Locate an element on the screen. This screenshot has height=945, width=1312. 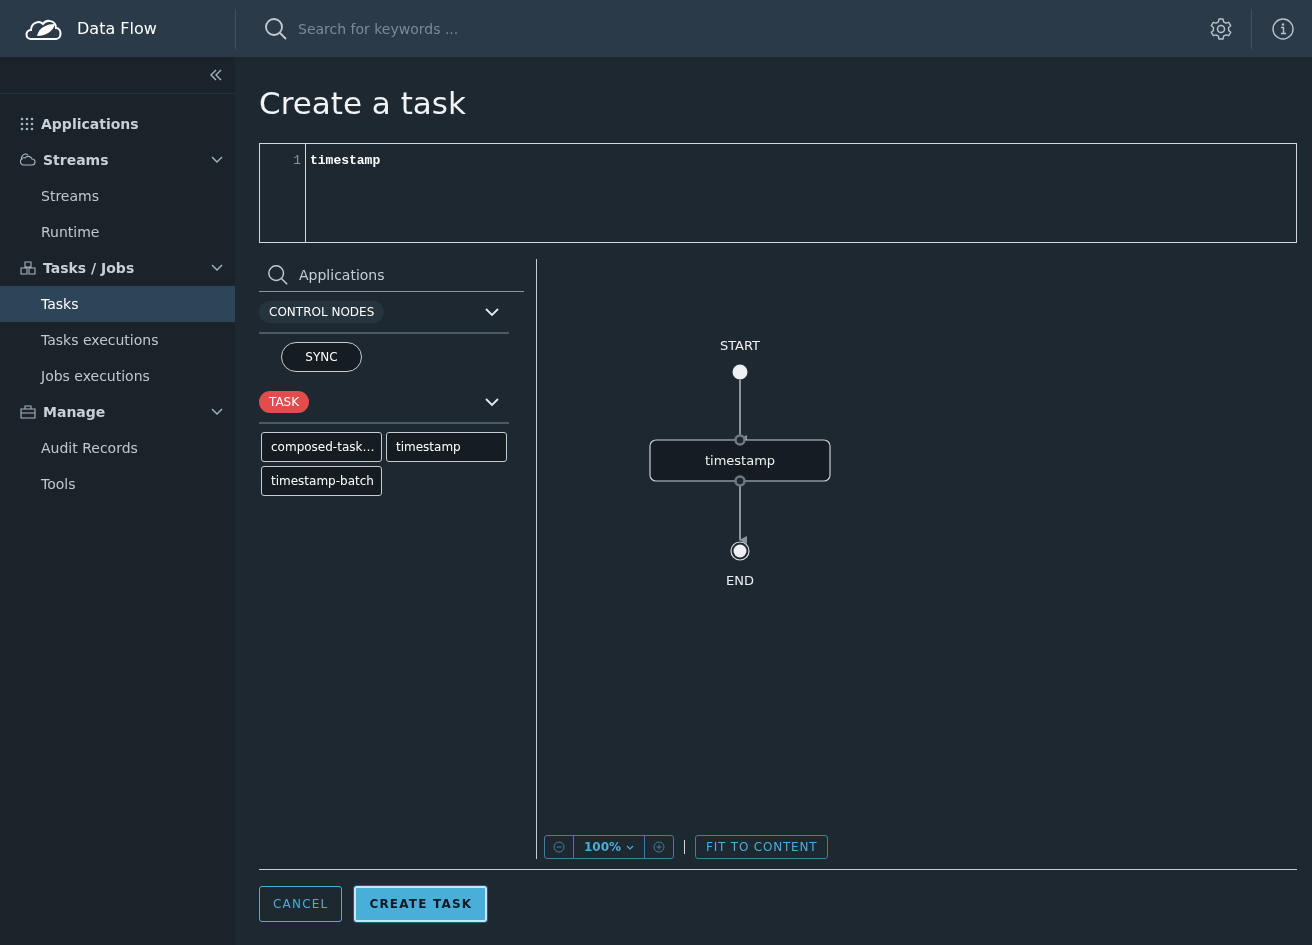
briefcase-icon is located at coordinates (28, 412).